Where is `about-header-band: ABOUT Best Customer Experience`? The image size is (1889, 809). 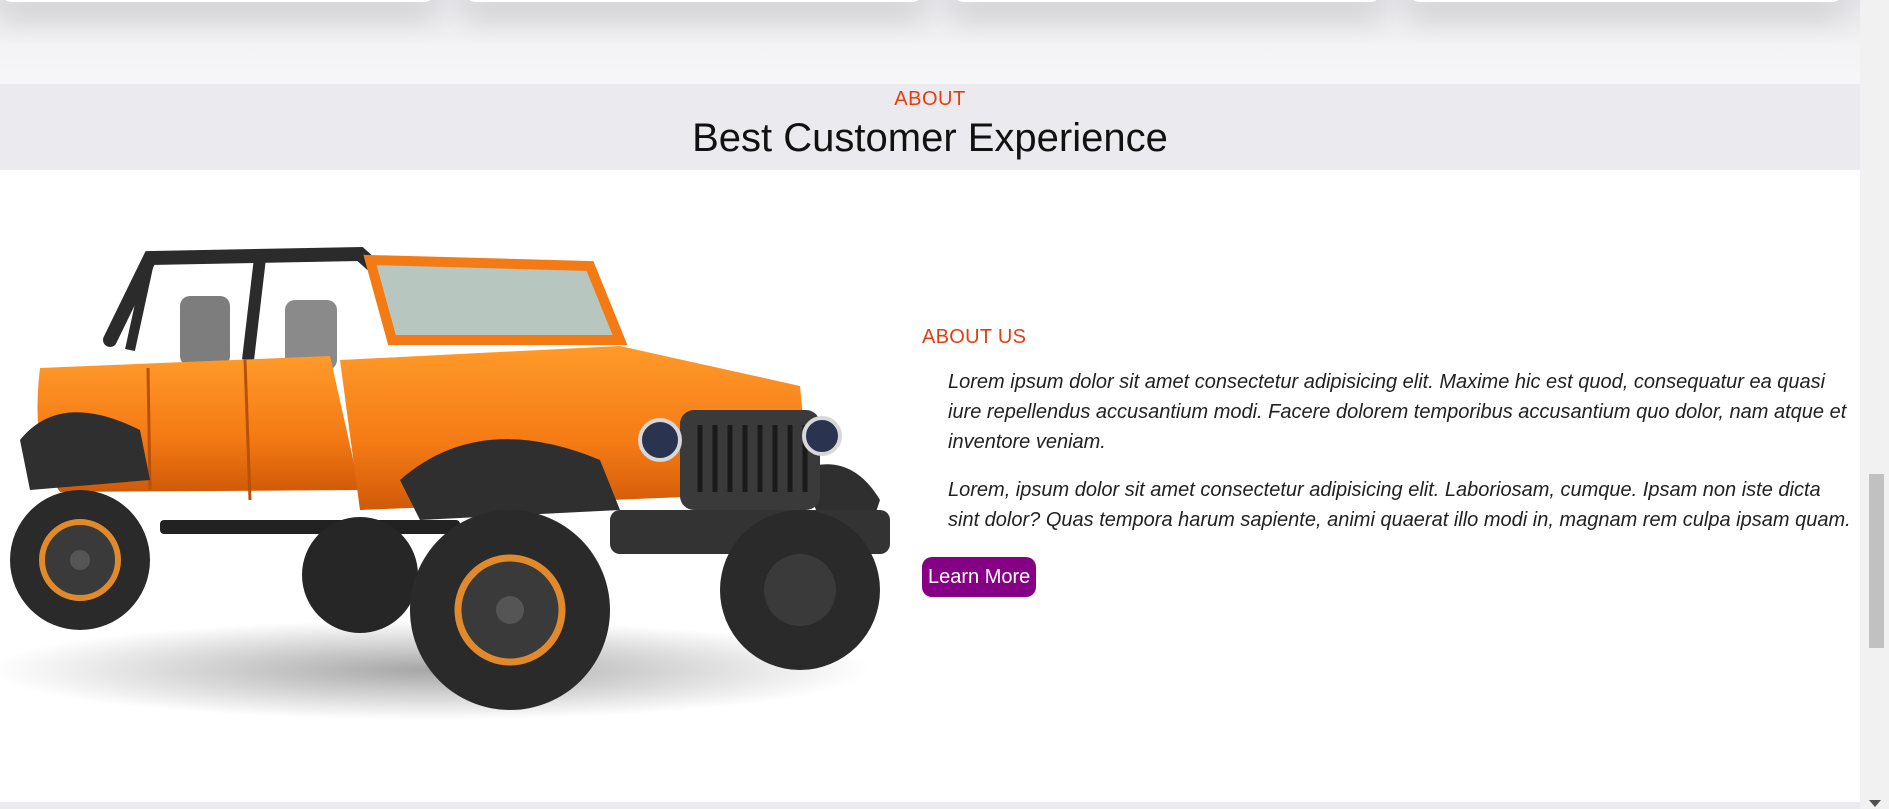
about-header-band: ABOUT Best Customer Experience is located at coordinates (930, 127).